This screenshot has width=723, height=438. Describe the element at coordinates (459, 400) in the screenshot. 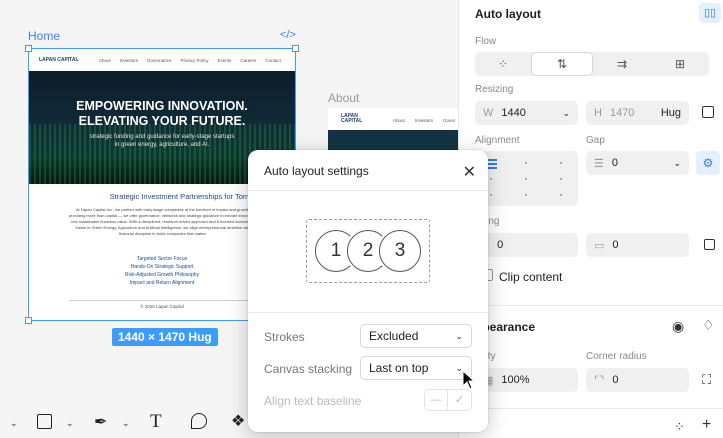

I see `baseline-on-check-icon: ✓` at that location.